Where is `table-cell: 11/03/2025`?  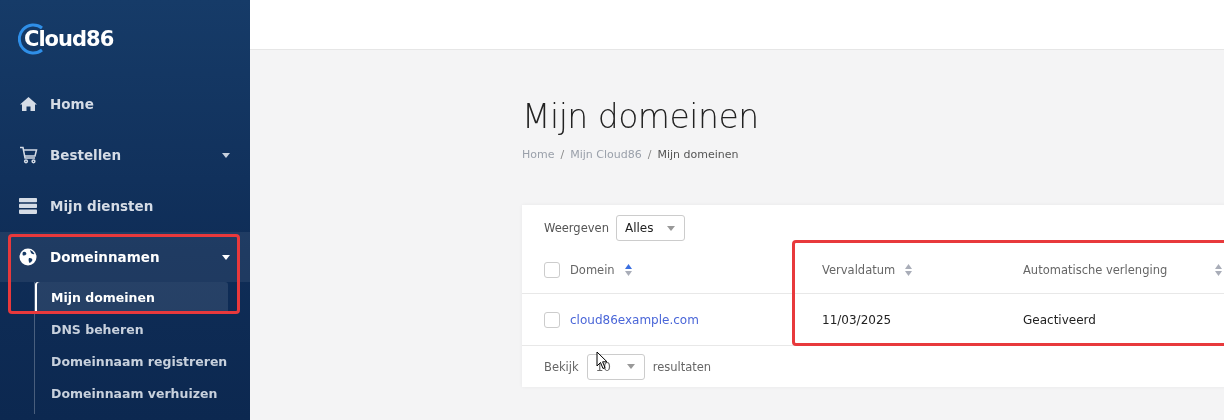
table-cell: 11/03/2025 is located at coordinates (857, 319).